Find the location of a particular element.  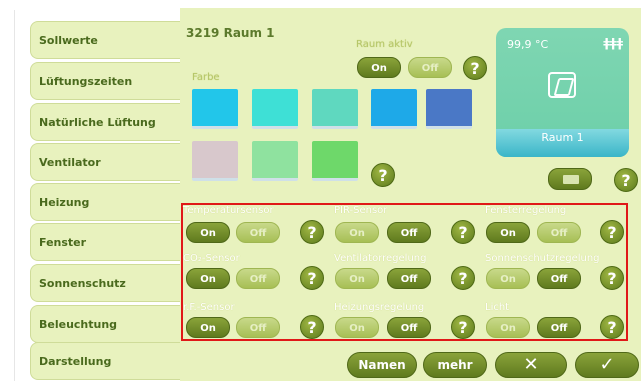

close-icon: ✕ is located at coordinates (531, 364).